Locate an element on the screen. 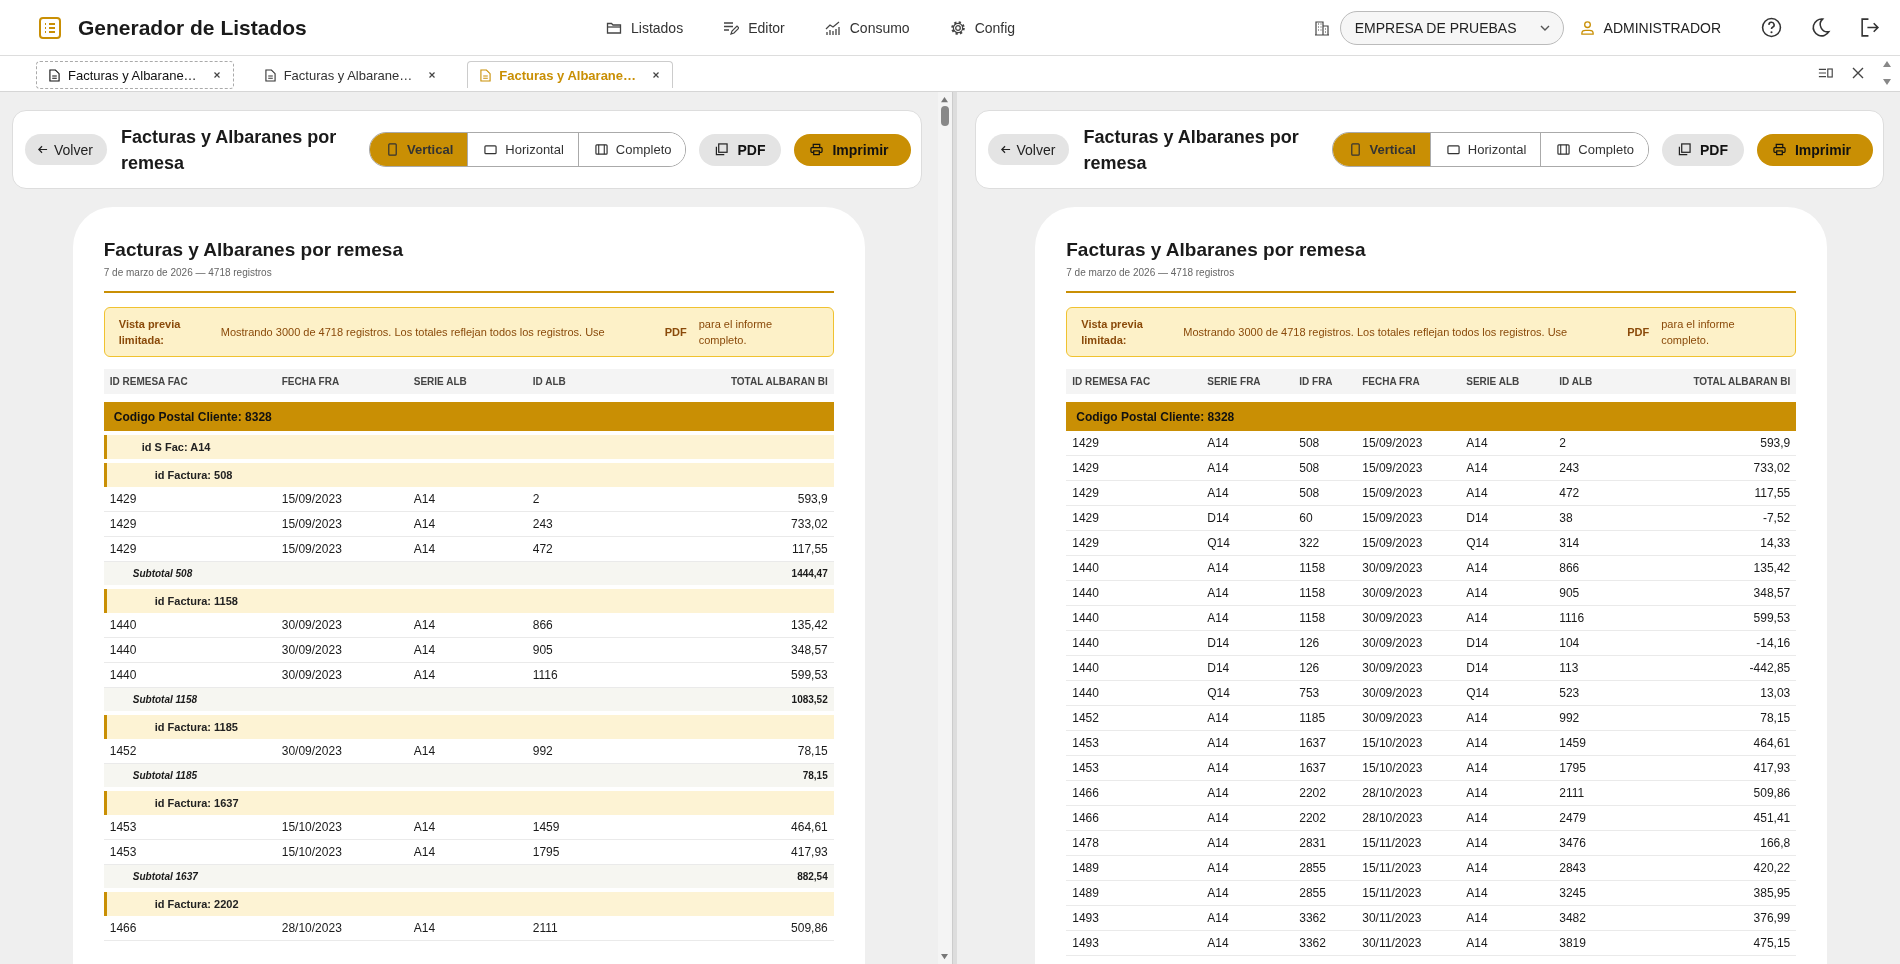 This screenshot has height=964, width=1900. table-cell-text: 472 is located at coordinates (543, 549).